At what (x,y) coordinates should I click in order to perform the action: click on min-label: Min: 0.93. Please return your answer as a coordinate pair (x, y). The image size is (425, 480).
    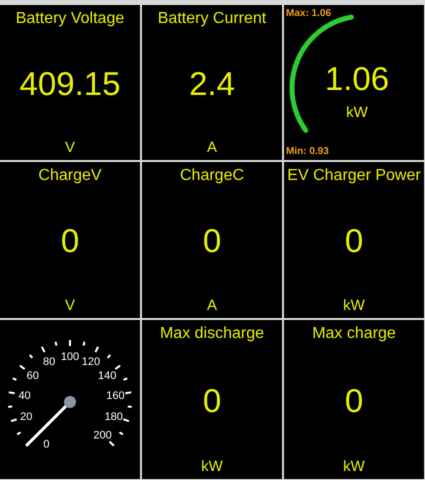
    Looking at the image, I should click on (307, 152).